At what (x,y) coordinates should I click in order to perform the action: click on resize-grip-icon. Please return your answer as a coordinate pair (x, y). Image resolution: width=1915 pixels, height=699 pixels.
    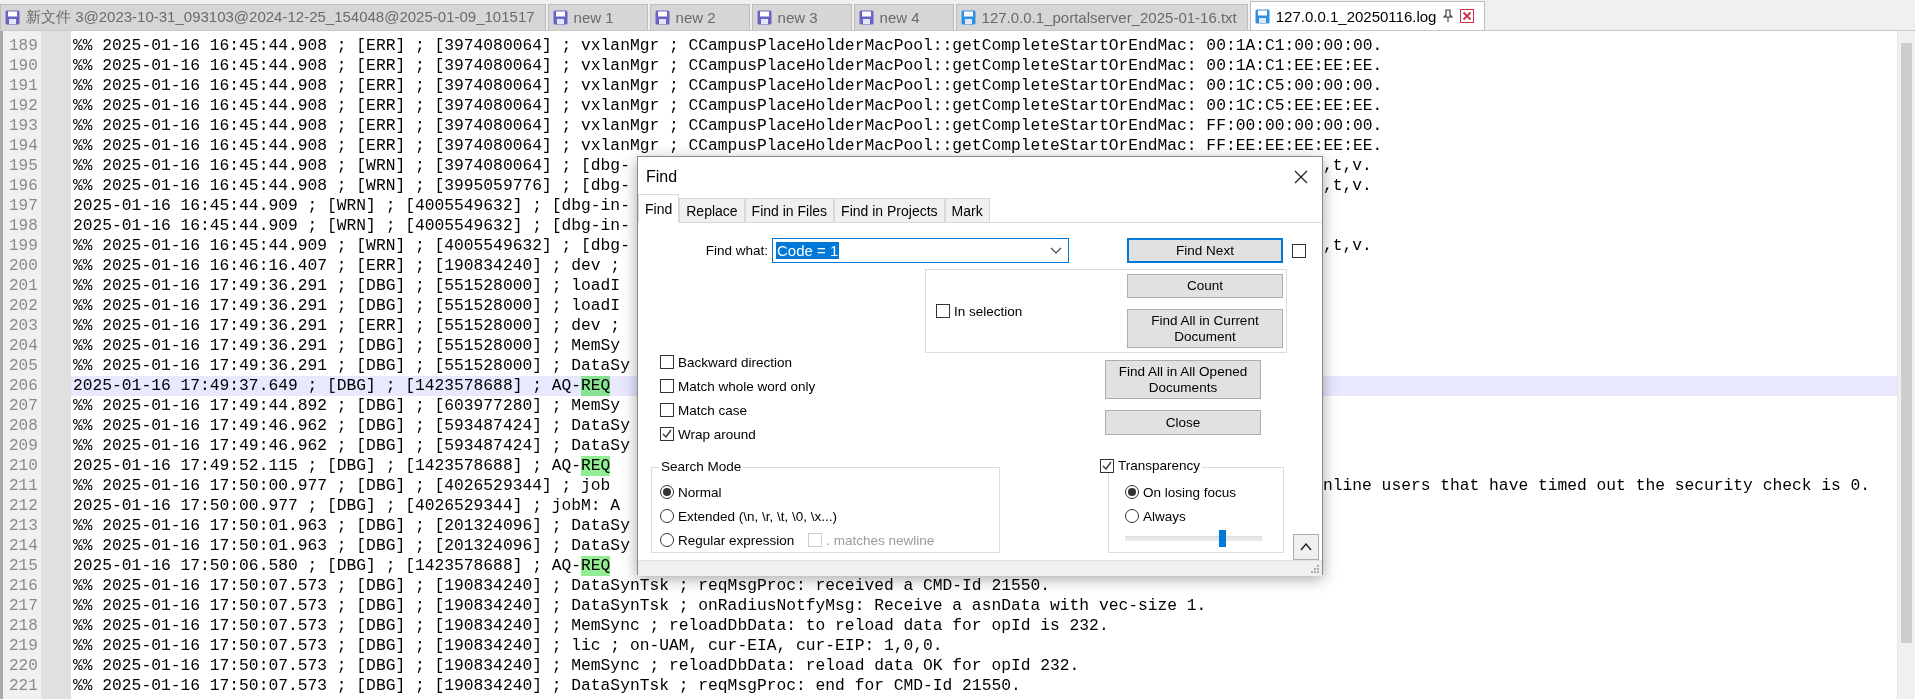
    Looking at the image, I should click on (1315, 569).